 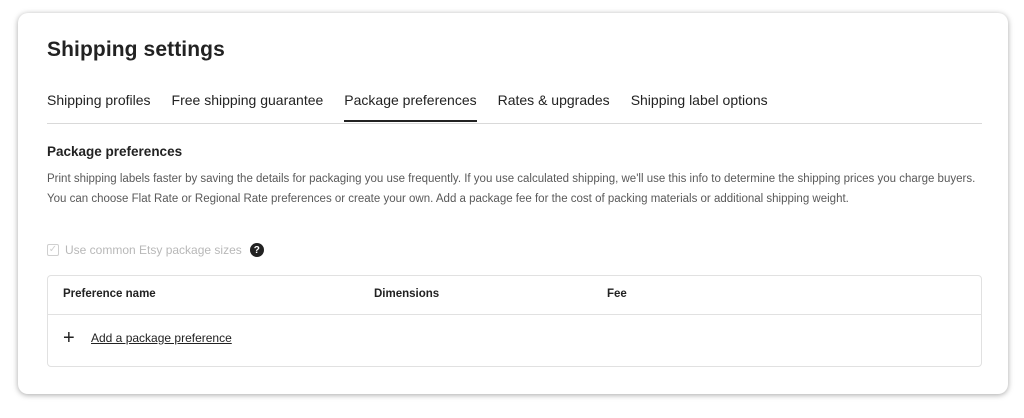 What do you see at coordinates (554, 104) in the screenshot?
I see `tab-rates-upgrades: Rates & upgrades` at bounding box center [554, 104].